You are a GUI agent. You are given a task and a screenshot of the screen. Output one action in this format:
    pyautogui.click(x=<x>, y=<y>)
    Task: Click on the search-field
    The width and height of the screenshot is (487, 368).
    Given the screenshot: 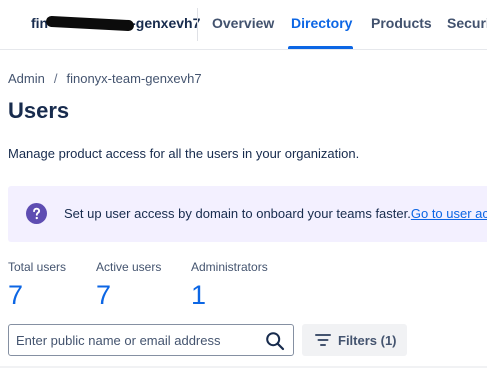 What is the action you would take?
    pyautogui.click(x=151, y=340)
    